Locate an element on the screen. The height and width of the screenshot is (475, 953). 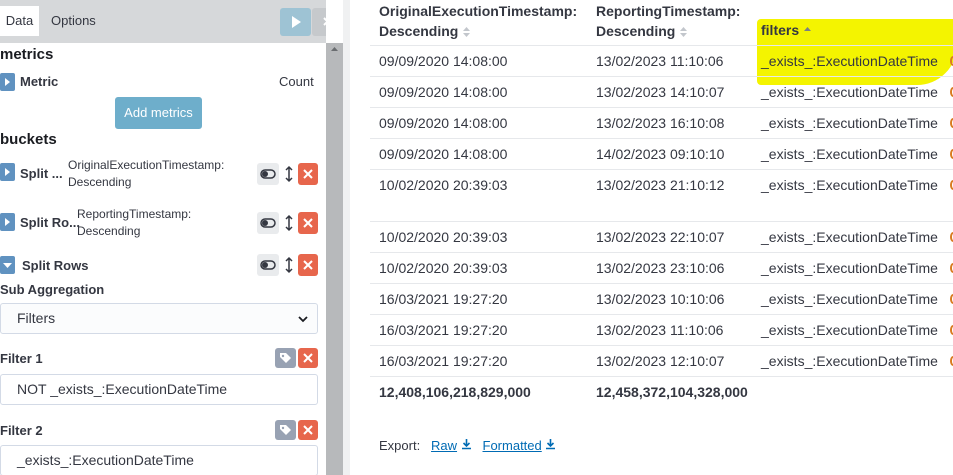
table-cell: 13/02/2023 21:10:12 is located at coordinates (660, 185).